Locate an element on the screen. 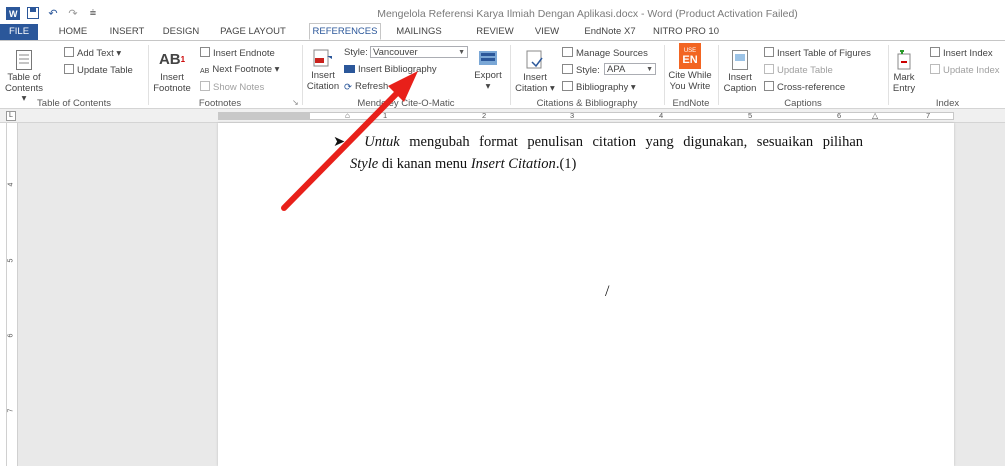 The image size is (1005, 466). group-label-index: Index is located at coordinates (947, 103).